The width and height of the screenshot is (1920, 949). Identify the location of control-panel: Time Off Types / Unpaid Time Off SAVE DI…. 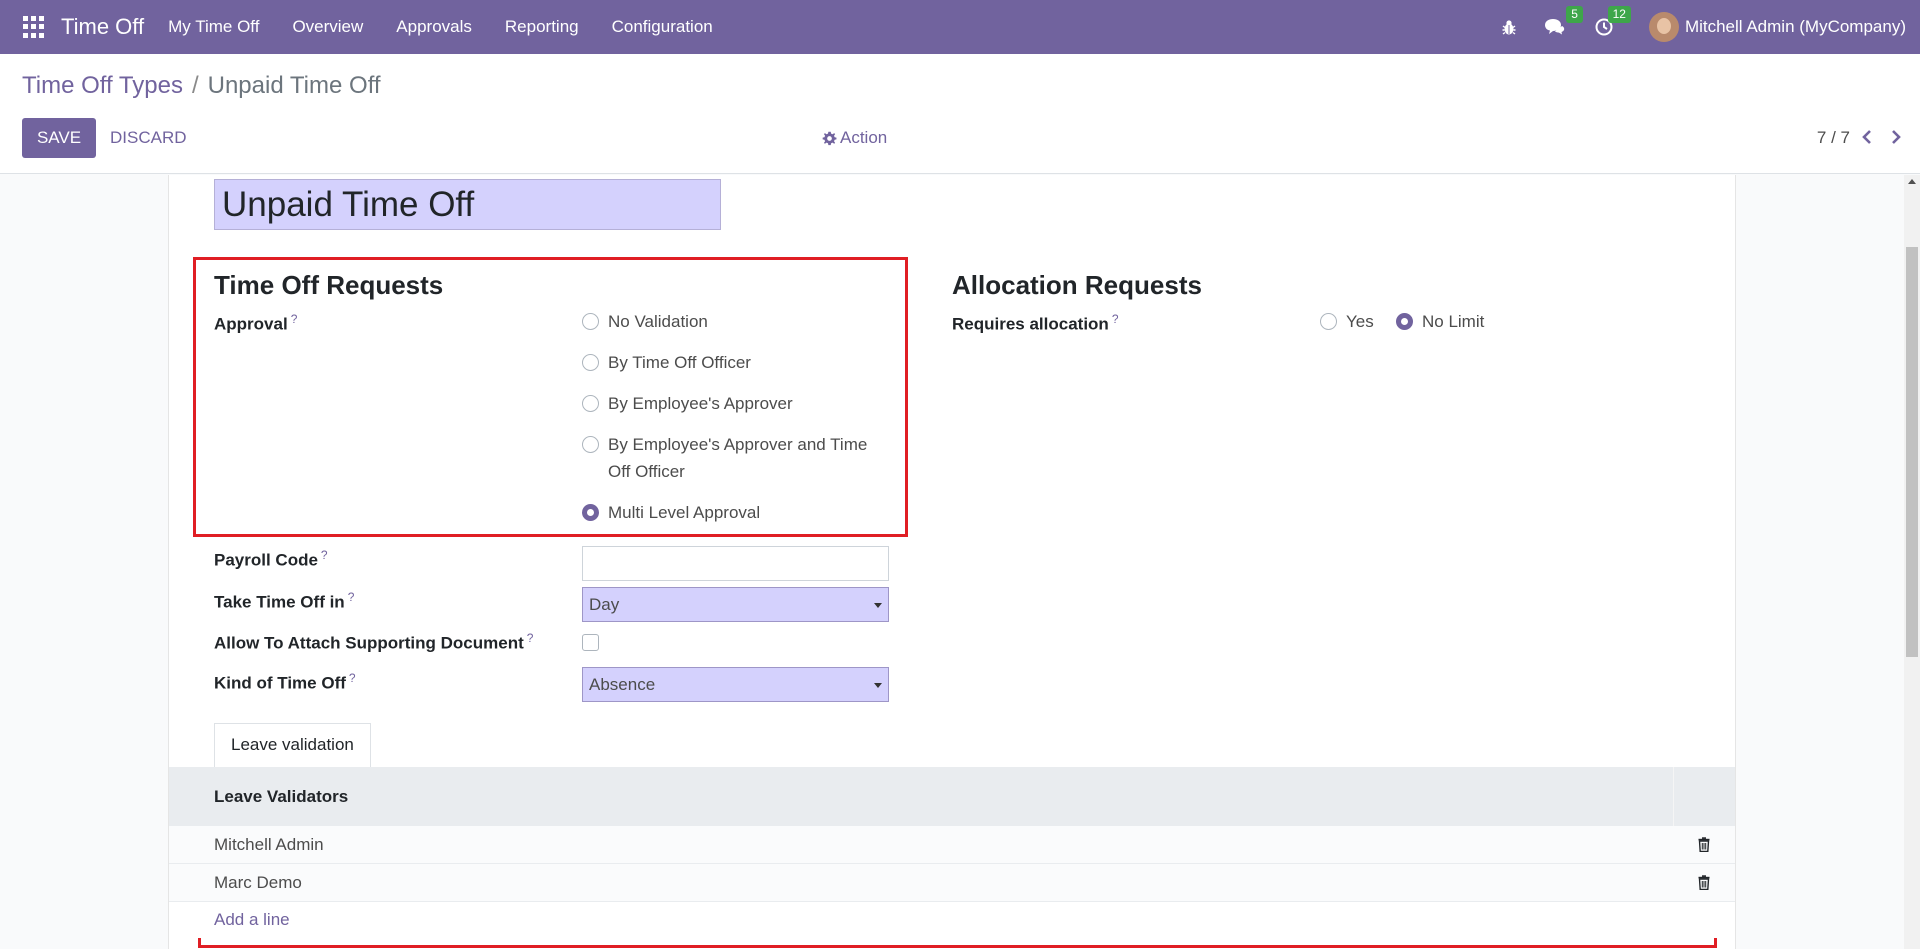
(960, 114).